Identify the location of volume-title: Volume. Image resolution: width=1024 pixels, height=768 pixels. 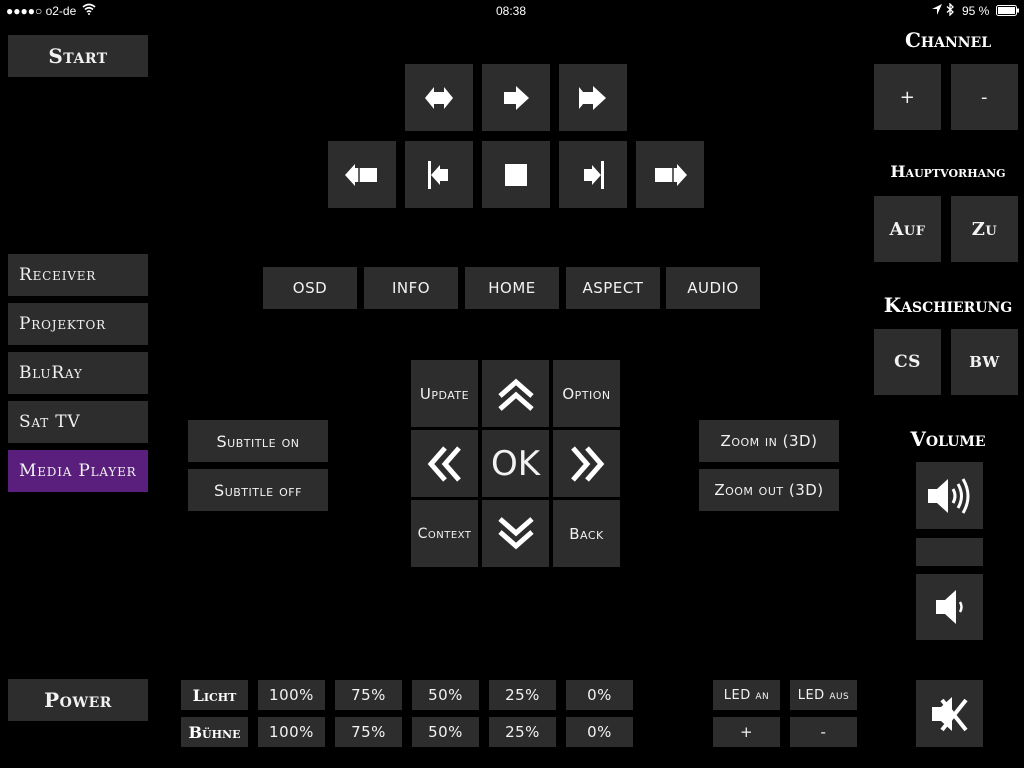
(948, 439).